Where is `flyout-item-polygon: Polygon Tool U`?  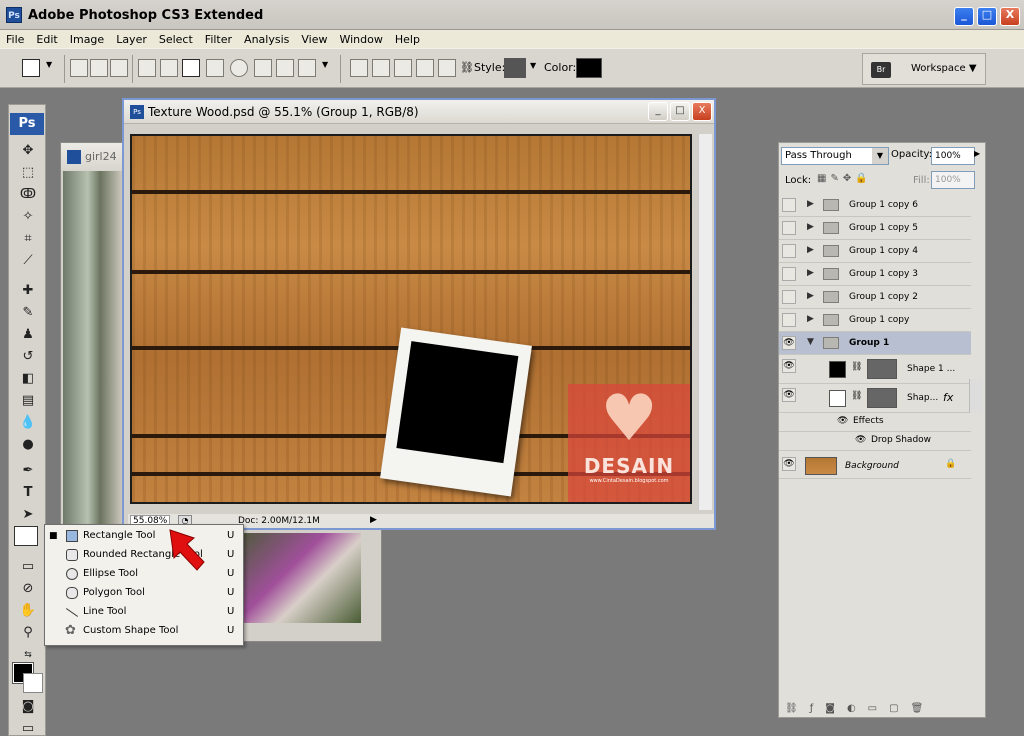
flyout-item-polygon: Polygon Tool U is located at coordinates (144, 593).